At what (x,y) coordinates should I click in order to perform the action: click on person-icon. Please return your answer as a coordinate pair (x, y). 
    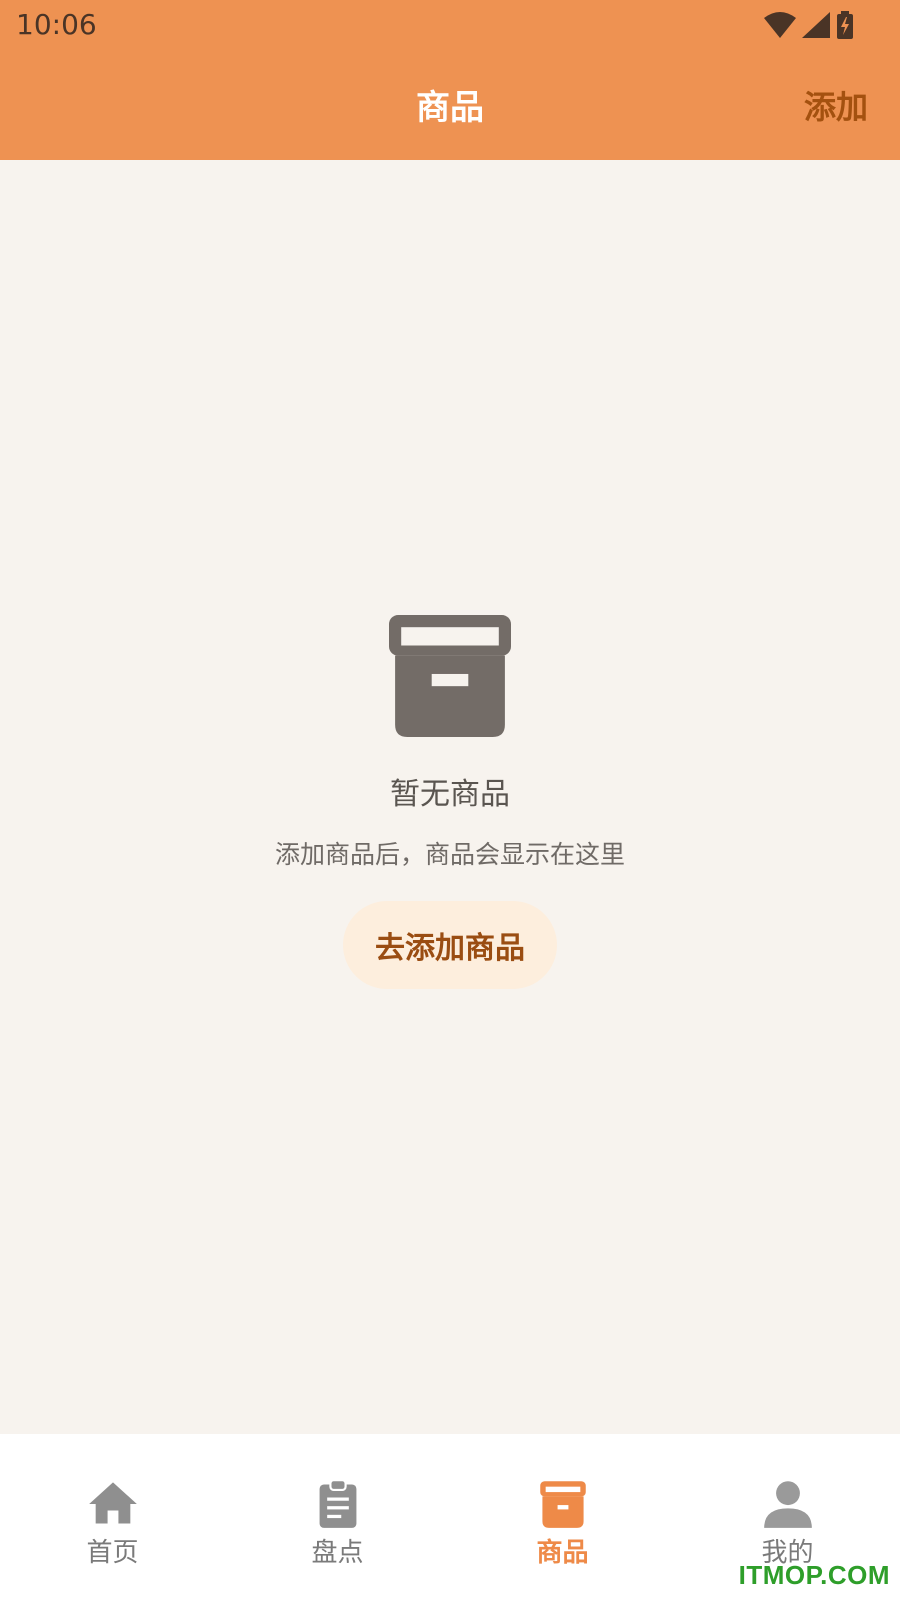
    Looking at the image, I should click on (787, 1504).